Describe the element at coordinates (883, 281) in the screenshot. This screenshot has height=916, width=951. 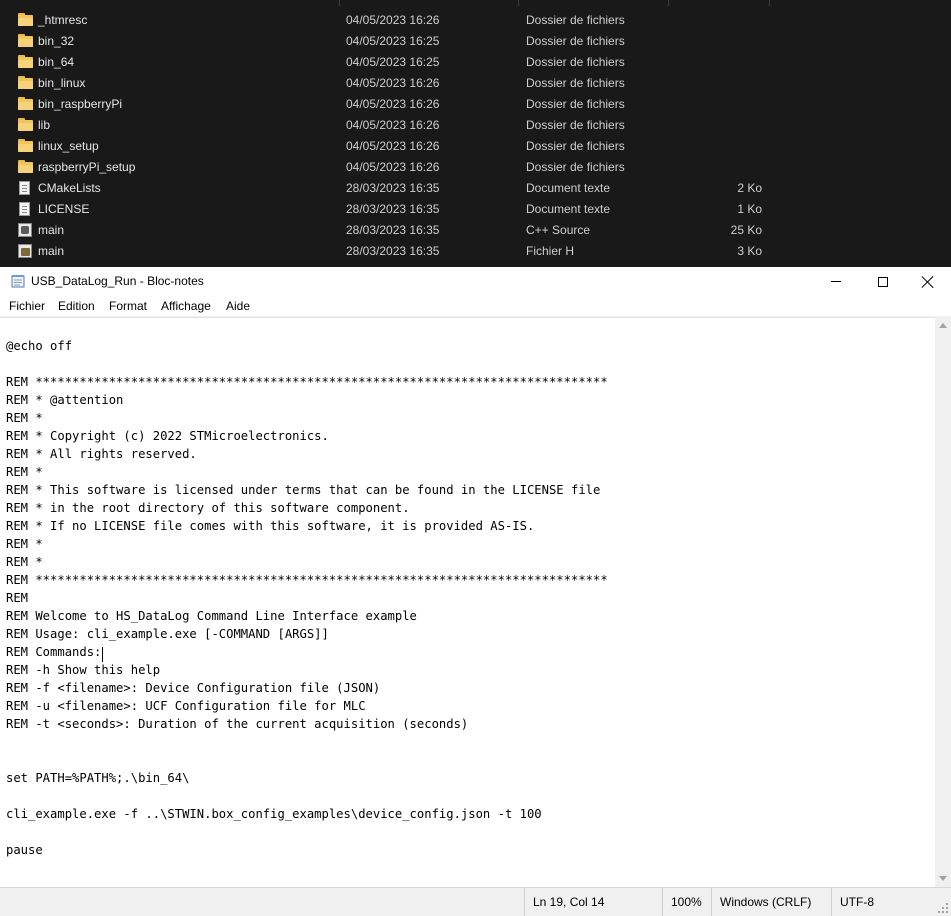
I see `maximize-button` at that location.